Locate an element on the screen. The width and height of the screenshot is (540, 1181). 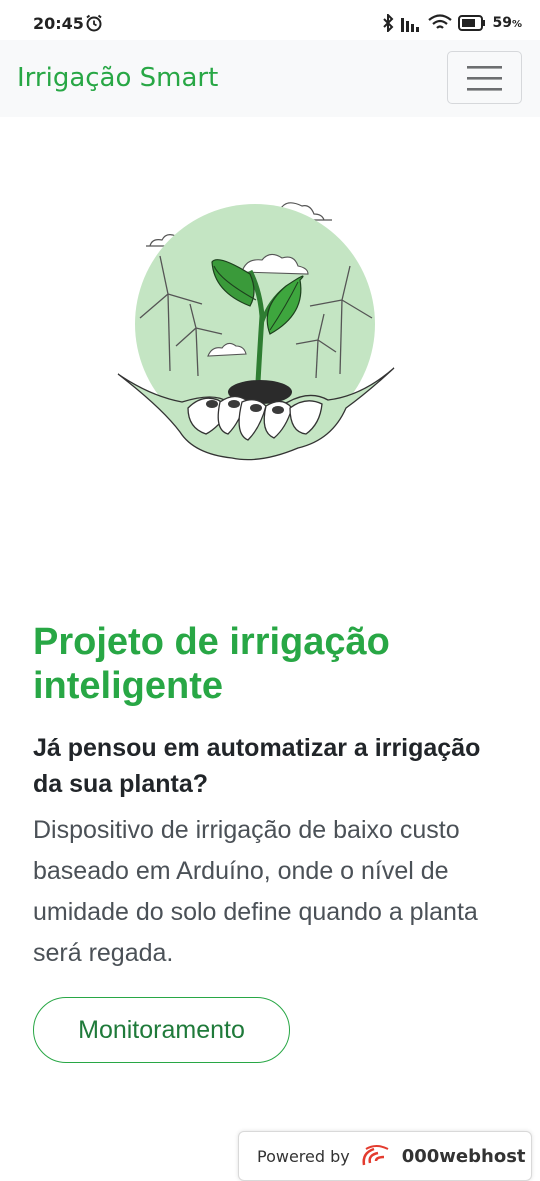
battery-percent: 59% is located at coordinates (507, 23).